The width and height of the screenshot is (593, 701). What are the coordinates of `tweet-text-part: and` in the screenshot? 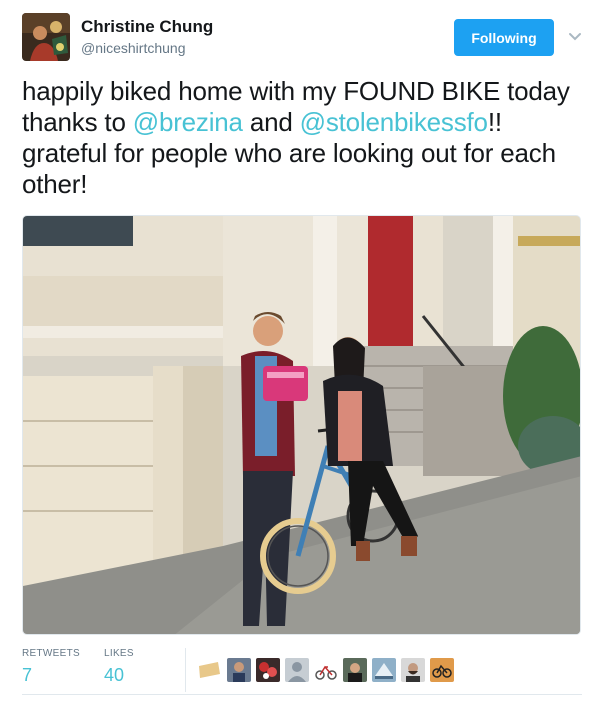 It's located at (271, 122).